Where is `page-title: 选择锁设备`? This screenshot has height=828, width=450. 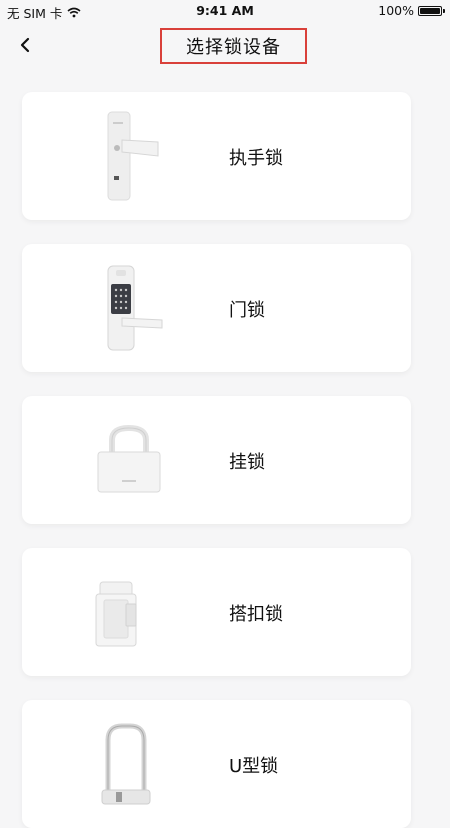 page-title: 选择锁设备 is located at coordinates (233, 46).